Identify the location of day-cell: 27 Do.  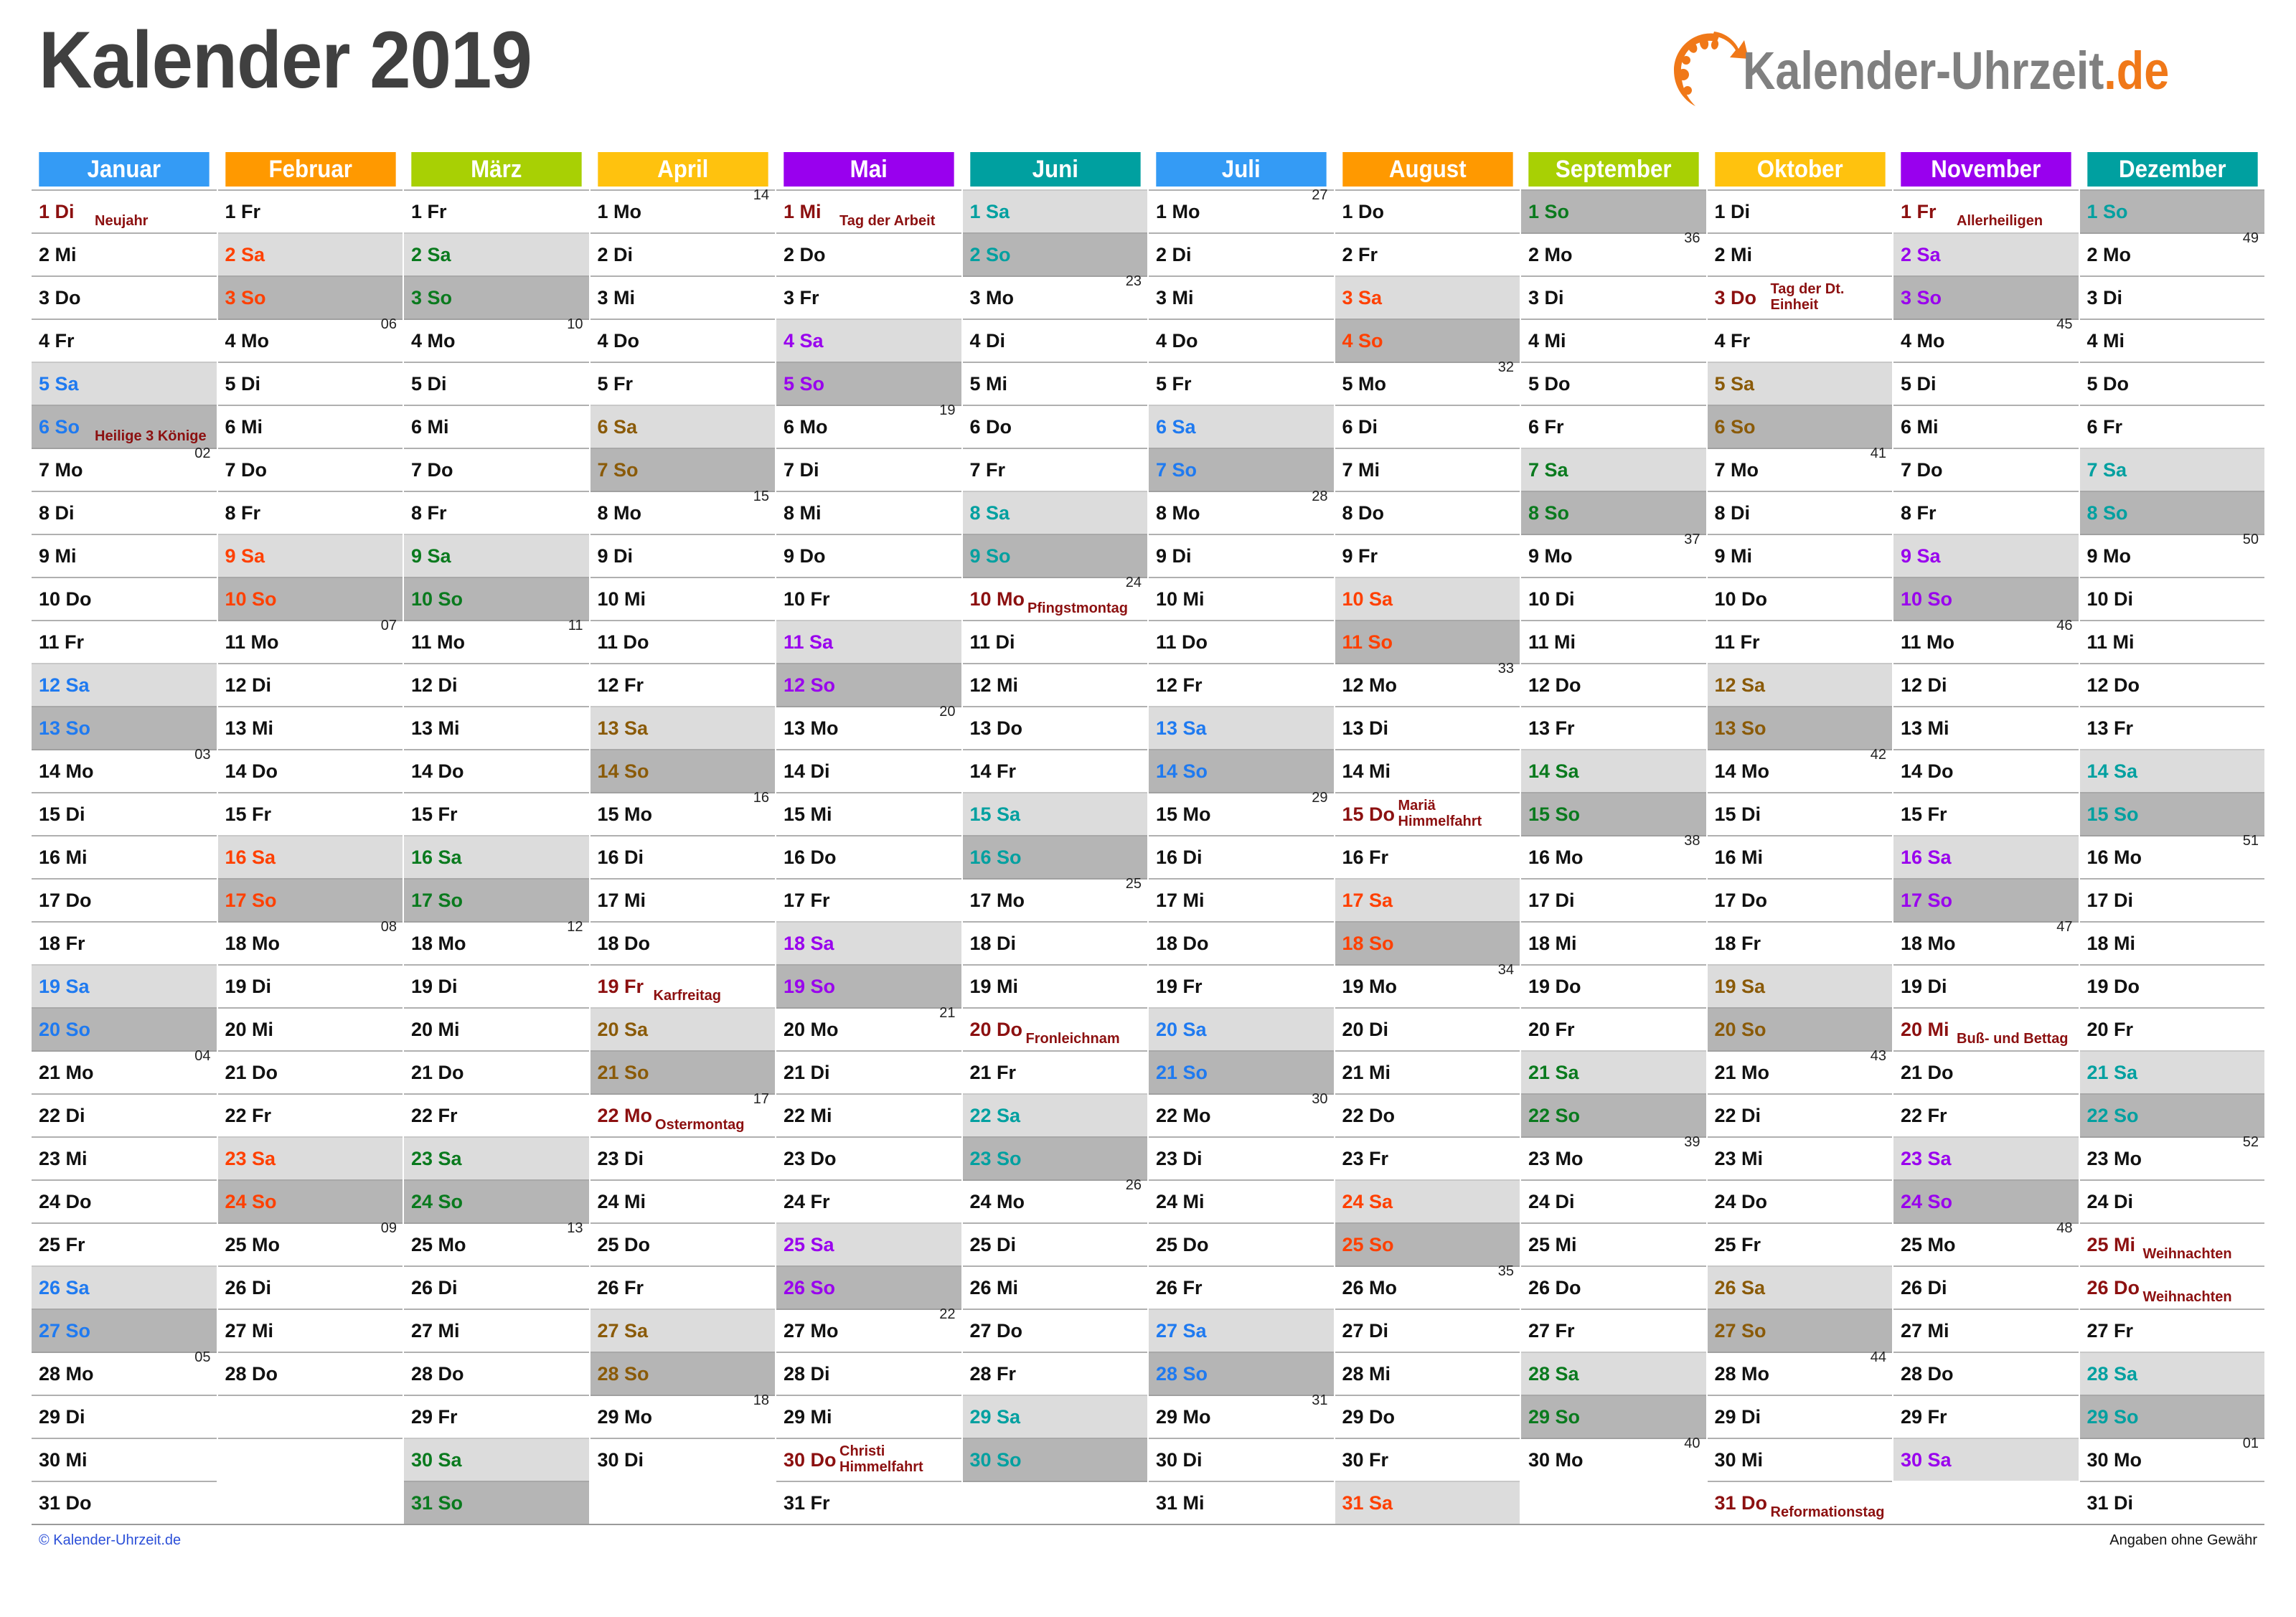
(1055, 1330).